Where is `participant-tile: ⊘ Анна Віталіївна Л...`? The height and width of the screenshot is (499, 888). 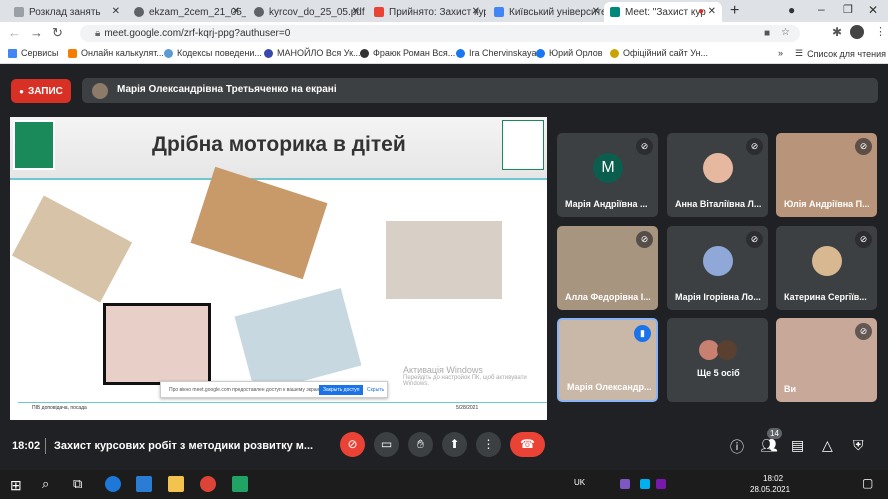 participant-tile: ⊘ Анна Віталіївна Л... is located at coordinates (717, 175).